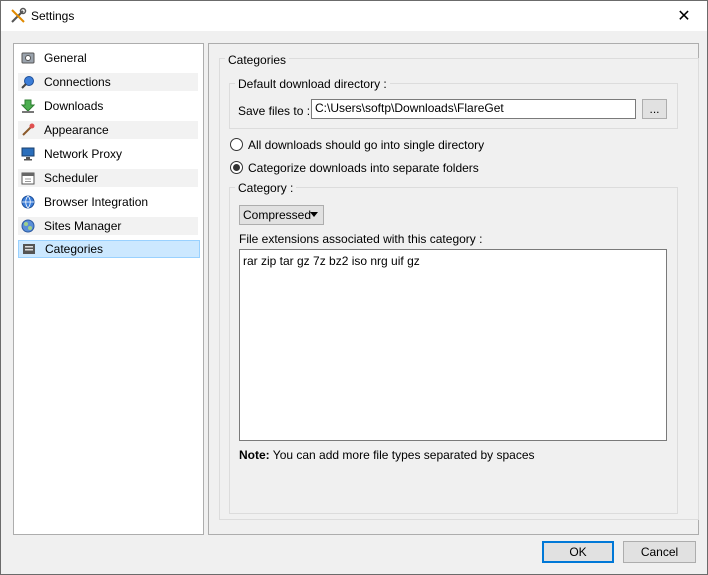 The image size is (708, 575). Describe the element at coordinates (108, 106) in the screenshot. I see `sidebar-item-downloads: Downloads` at that location.